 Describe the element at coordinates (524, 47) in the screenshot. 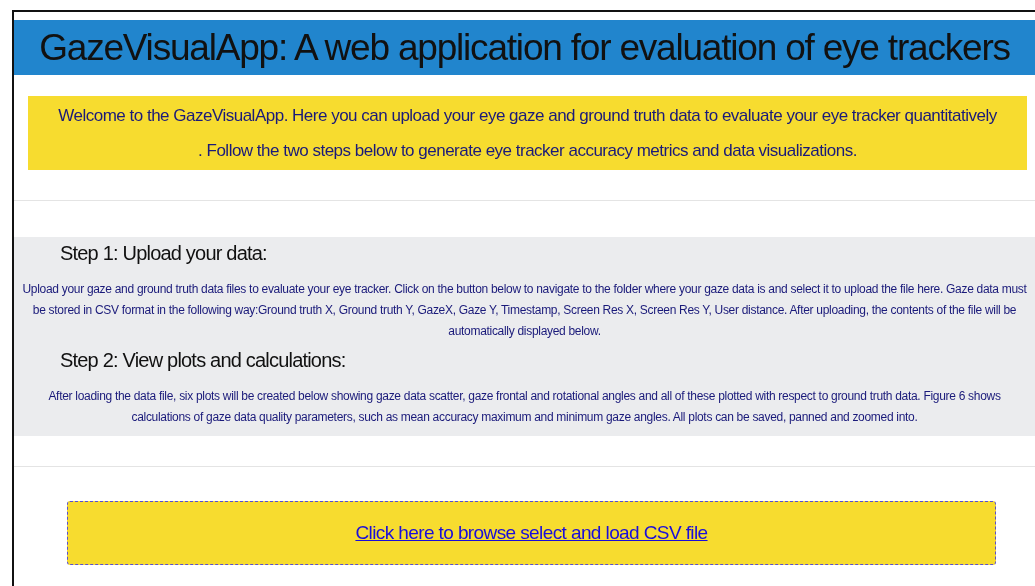

I see `page-title: GazeVisualApp: A web application for evaluation of eye trackers` at that location.